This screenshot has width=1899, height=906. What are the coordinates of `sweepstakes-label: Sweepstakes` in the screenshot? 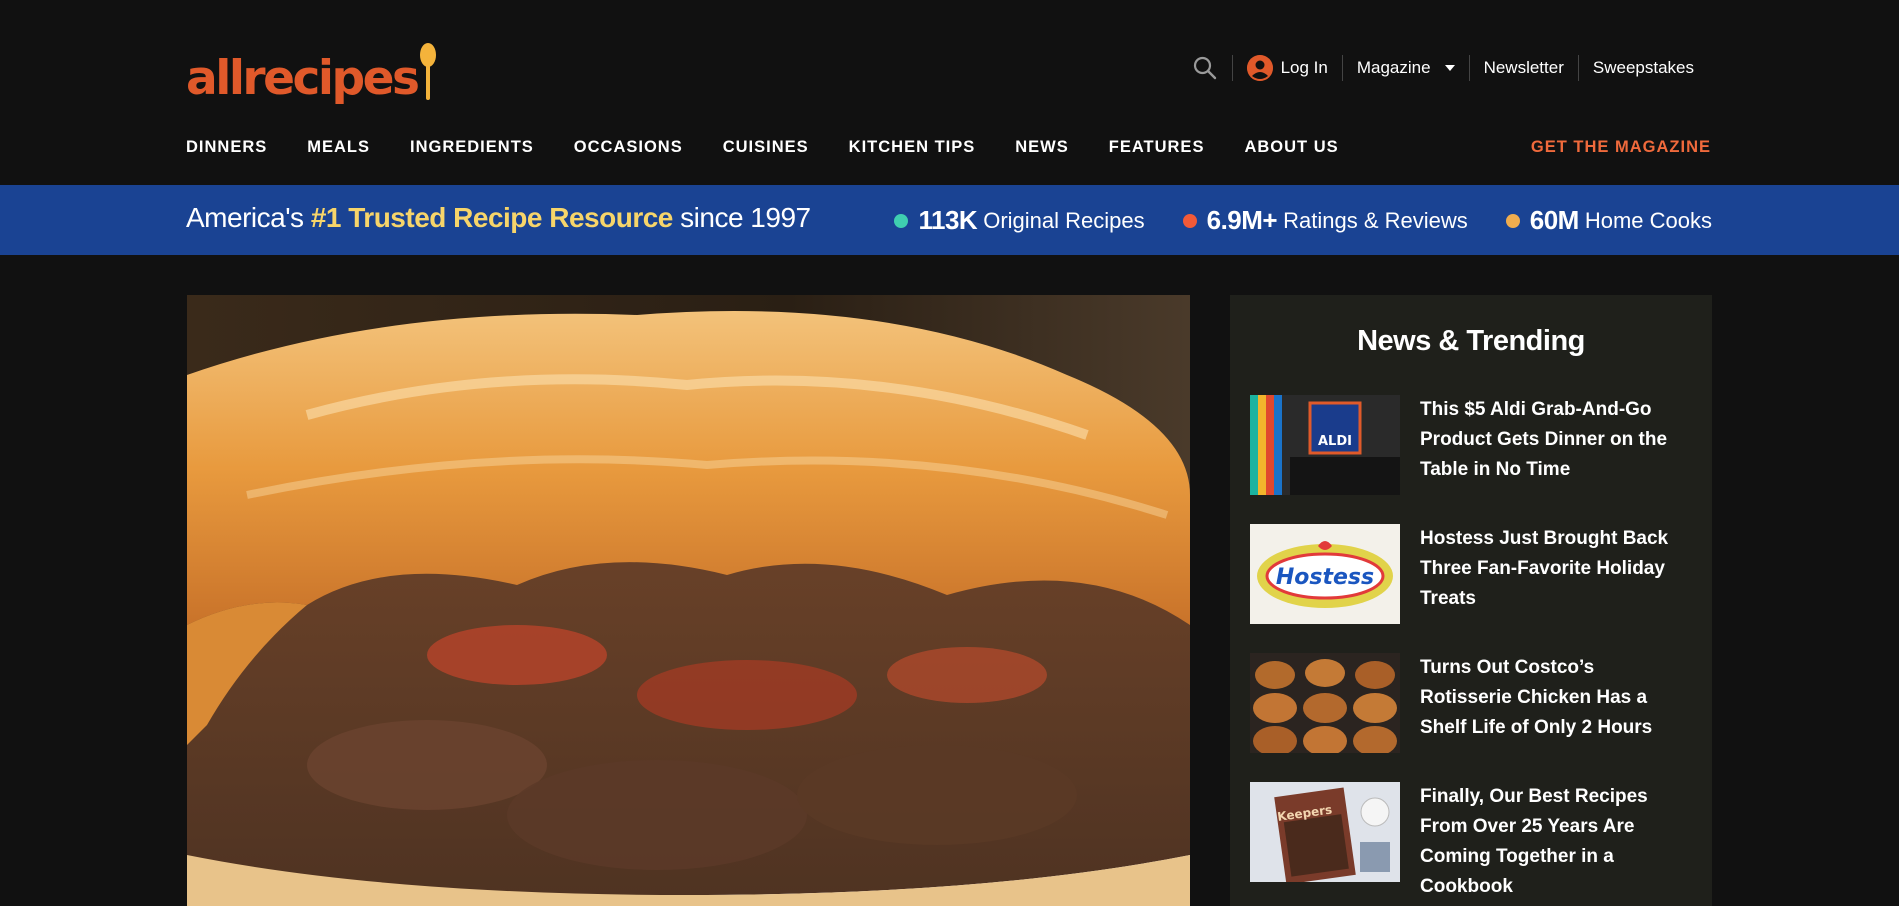 It's located at (1643, 67).